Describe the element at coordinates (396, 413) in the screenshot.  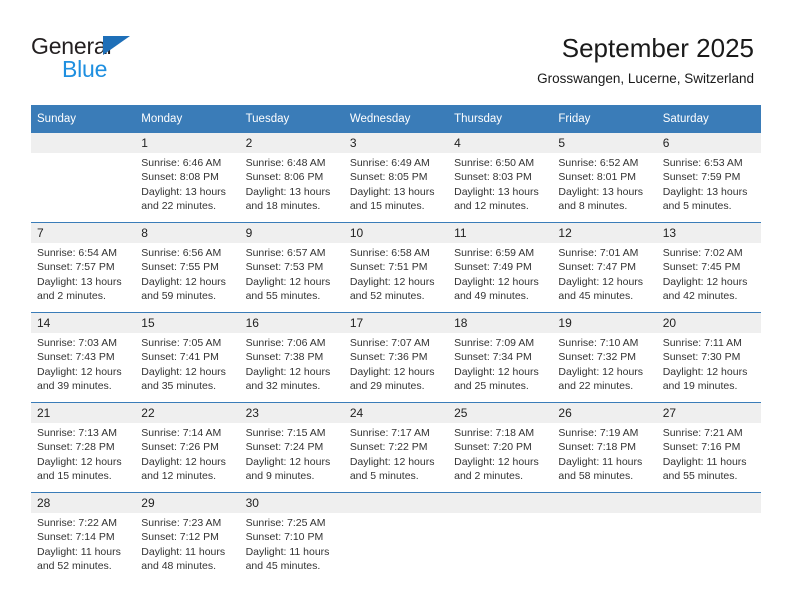
I see `day-number: 24` at that location.